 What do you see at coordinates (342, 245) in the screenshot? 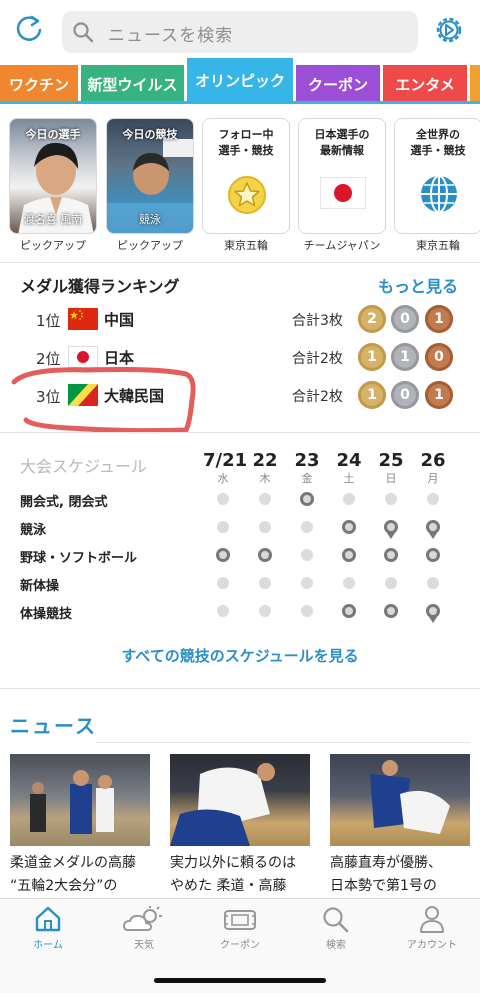
I see `card-sub-label: チームジャパン` at bounding box center [342, 245].